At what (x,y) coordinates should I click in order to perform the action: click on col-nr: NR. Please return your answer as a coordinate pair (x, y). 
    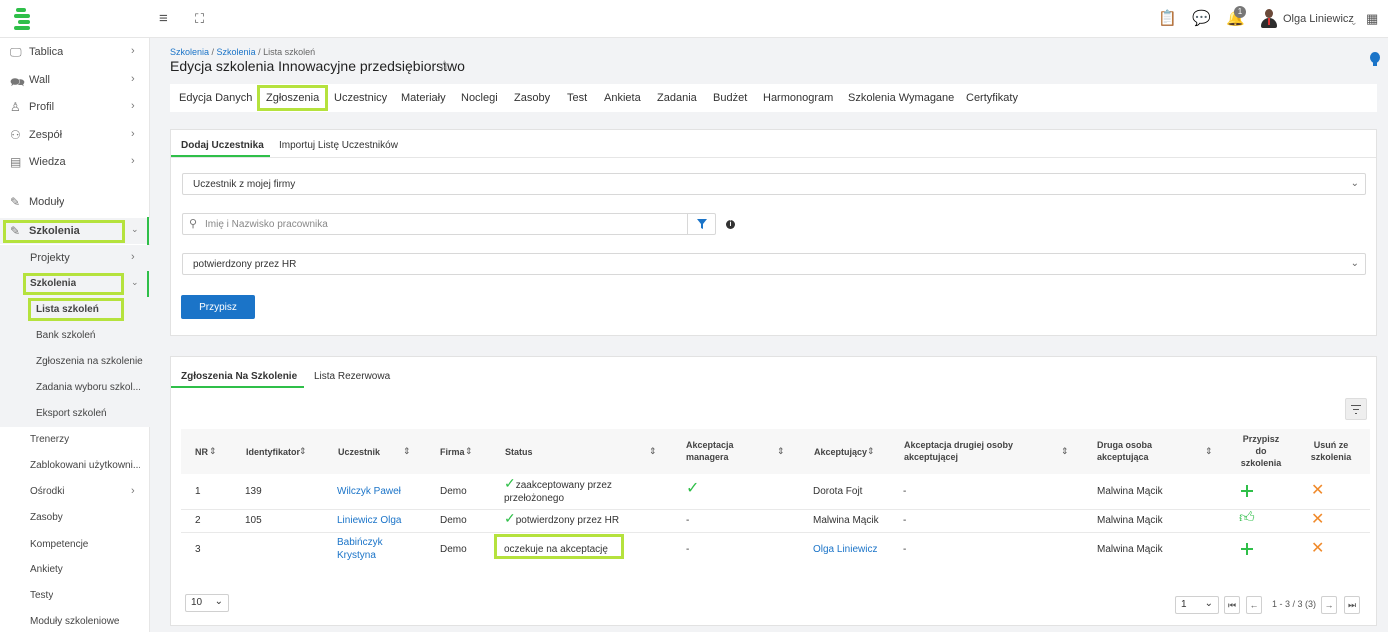
    Looking at the image, I should click on (201, 452).